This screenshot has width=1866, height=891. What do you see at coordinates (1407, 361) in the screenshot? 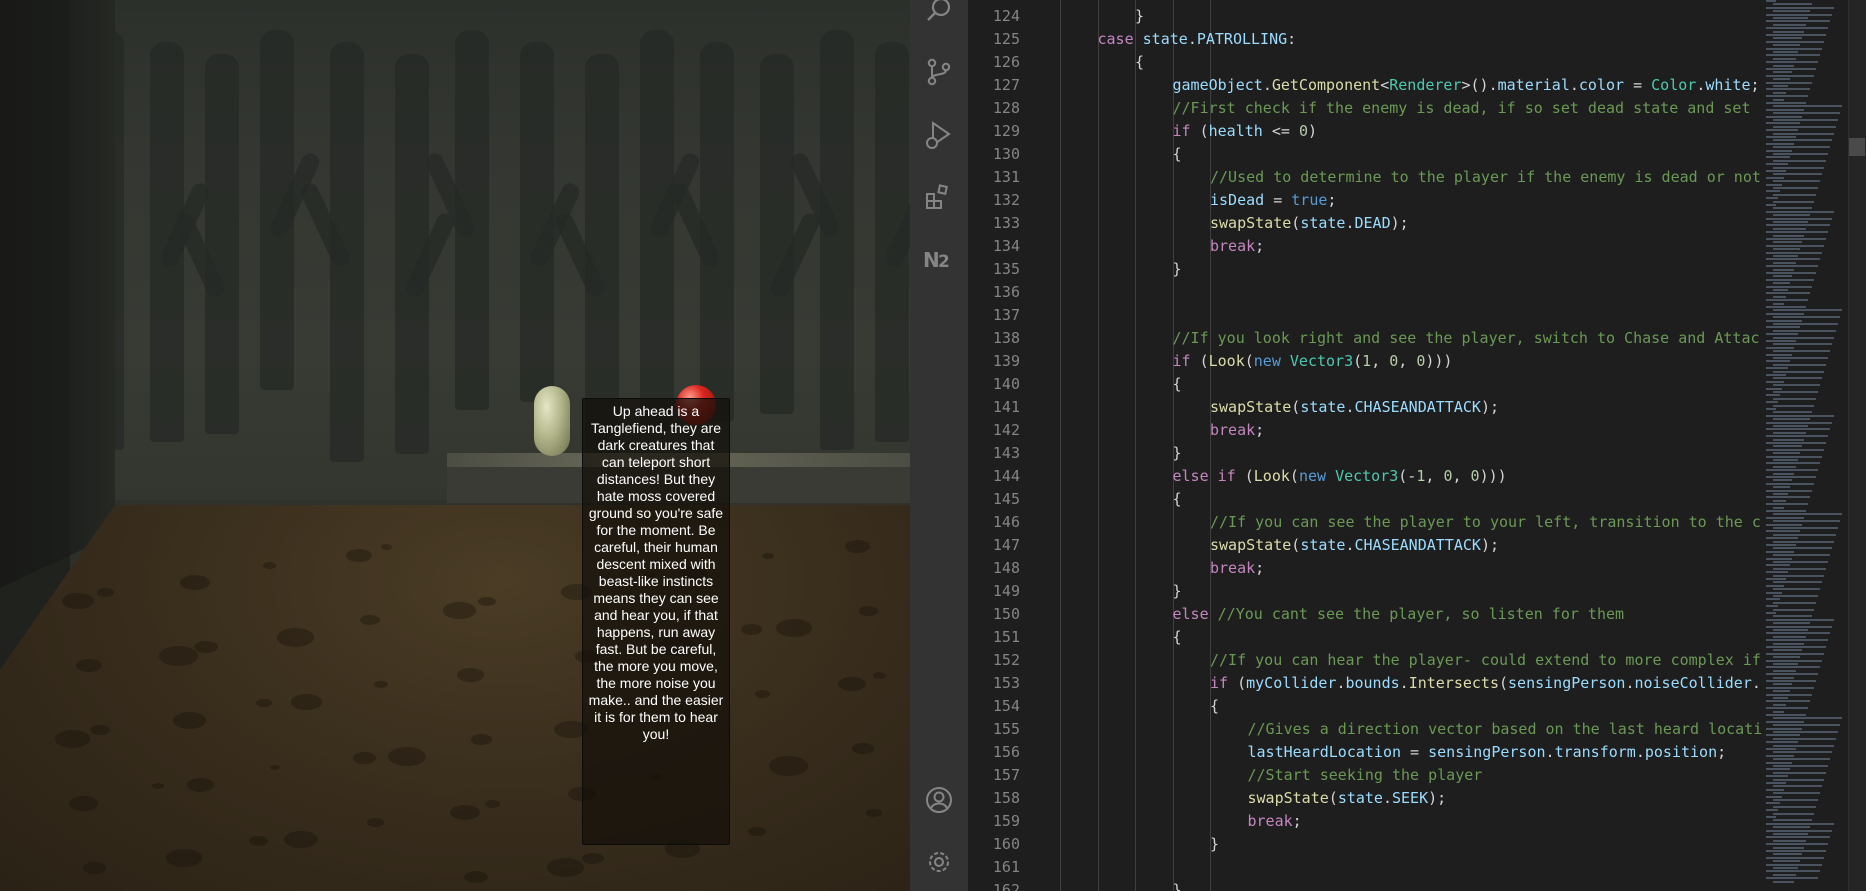
I see `code-token: ,` at bounding box center [1407, 361].